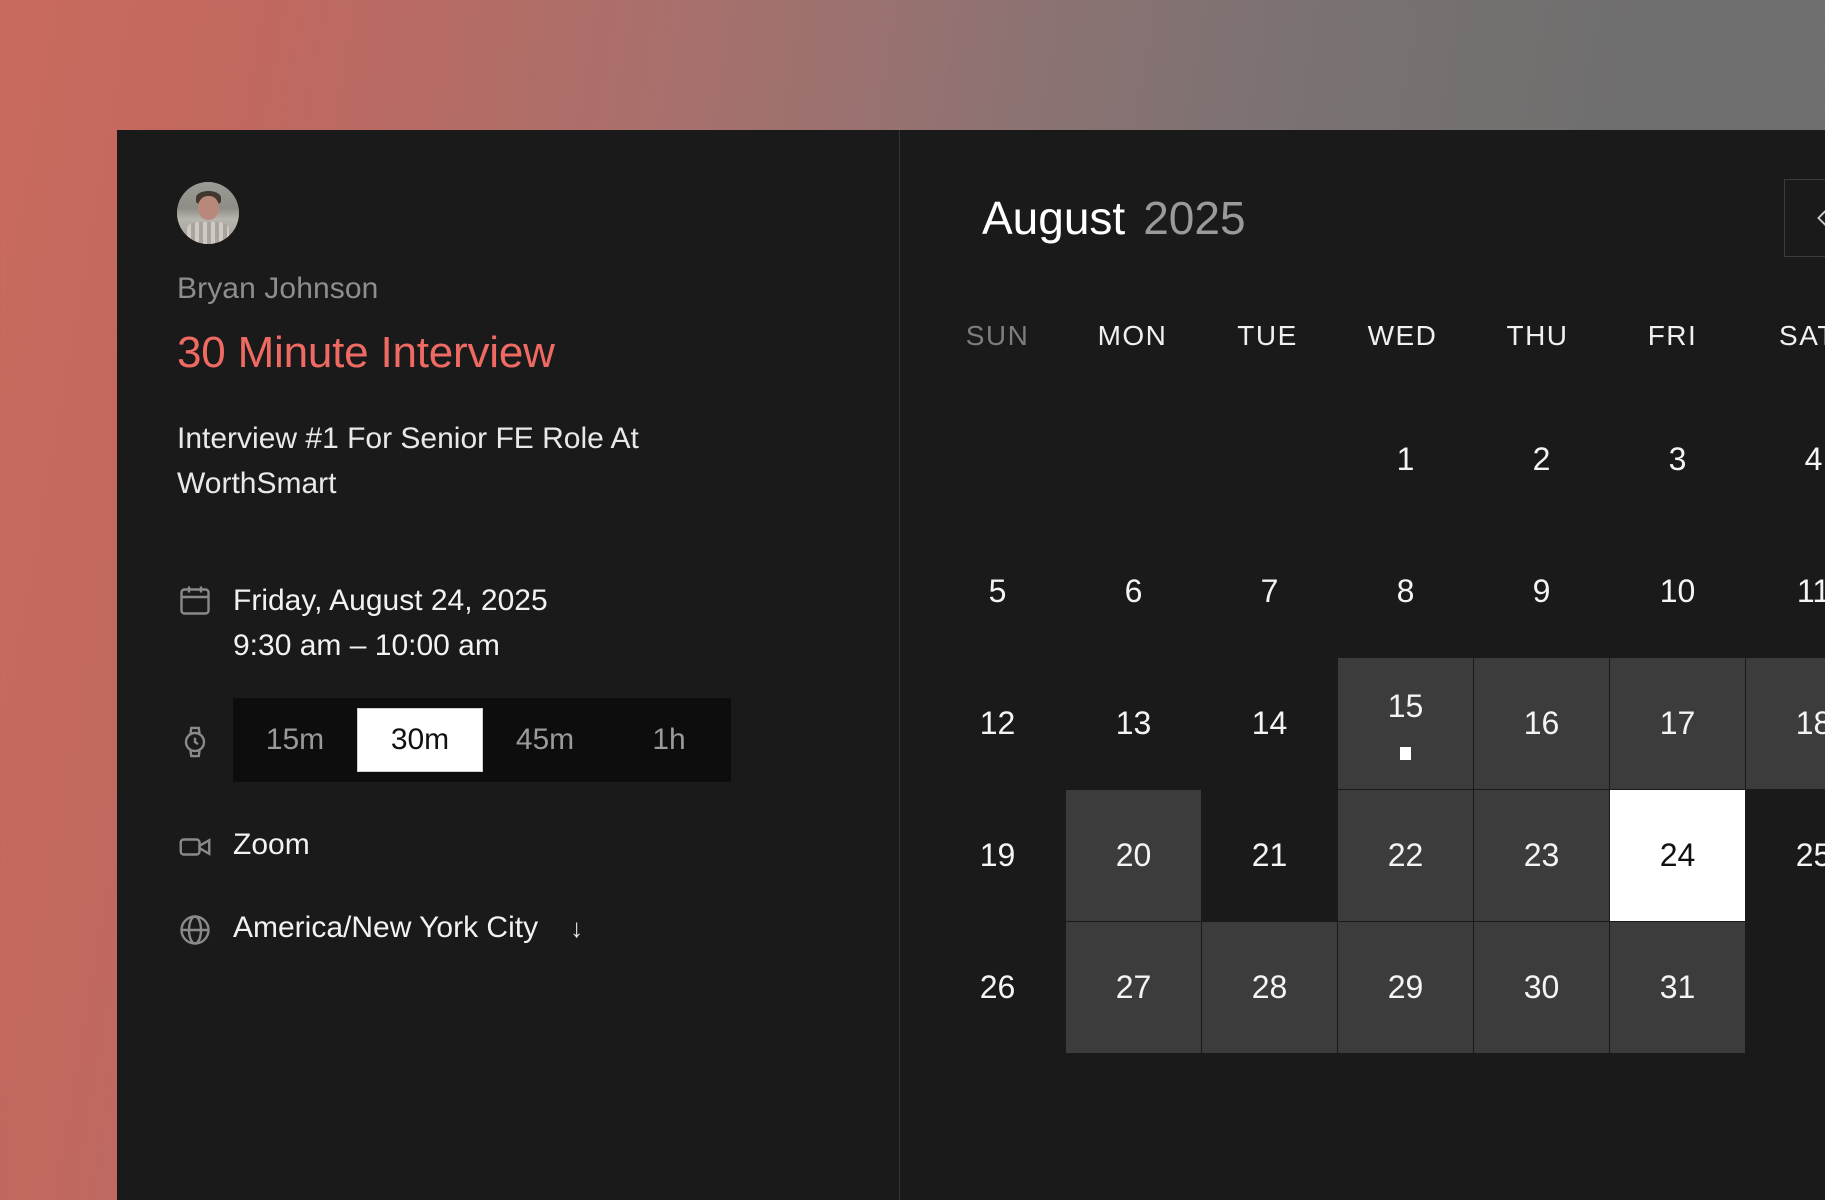 The width and height of the screenshot is (1825, 1200). I want to click on calendar-day-number: 23, so click(1541, 855).